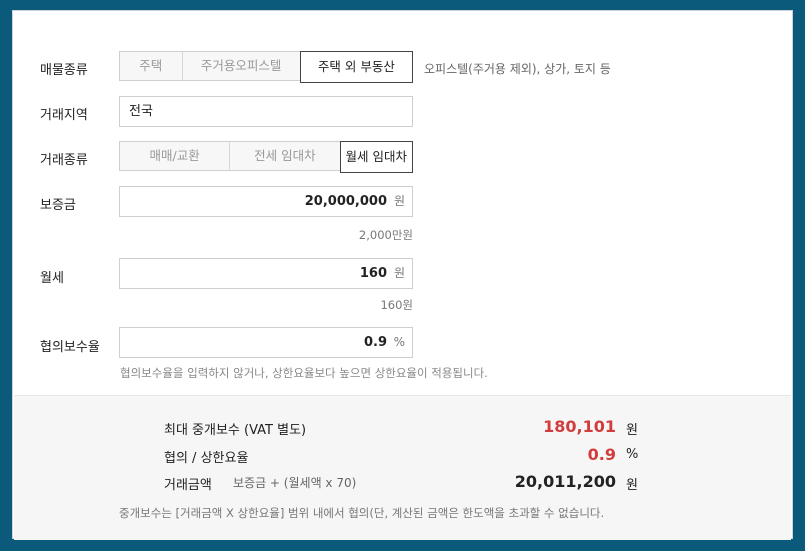  Describe the element at coordinates (175, 156) in the screenshot. I see `option-sale: 매매/교환` at that location.